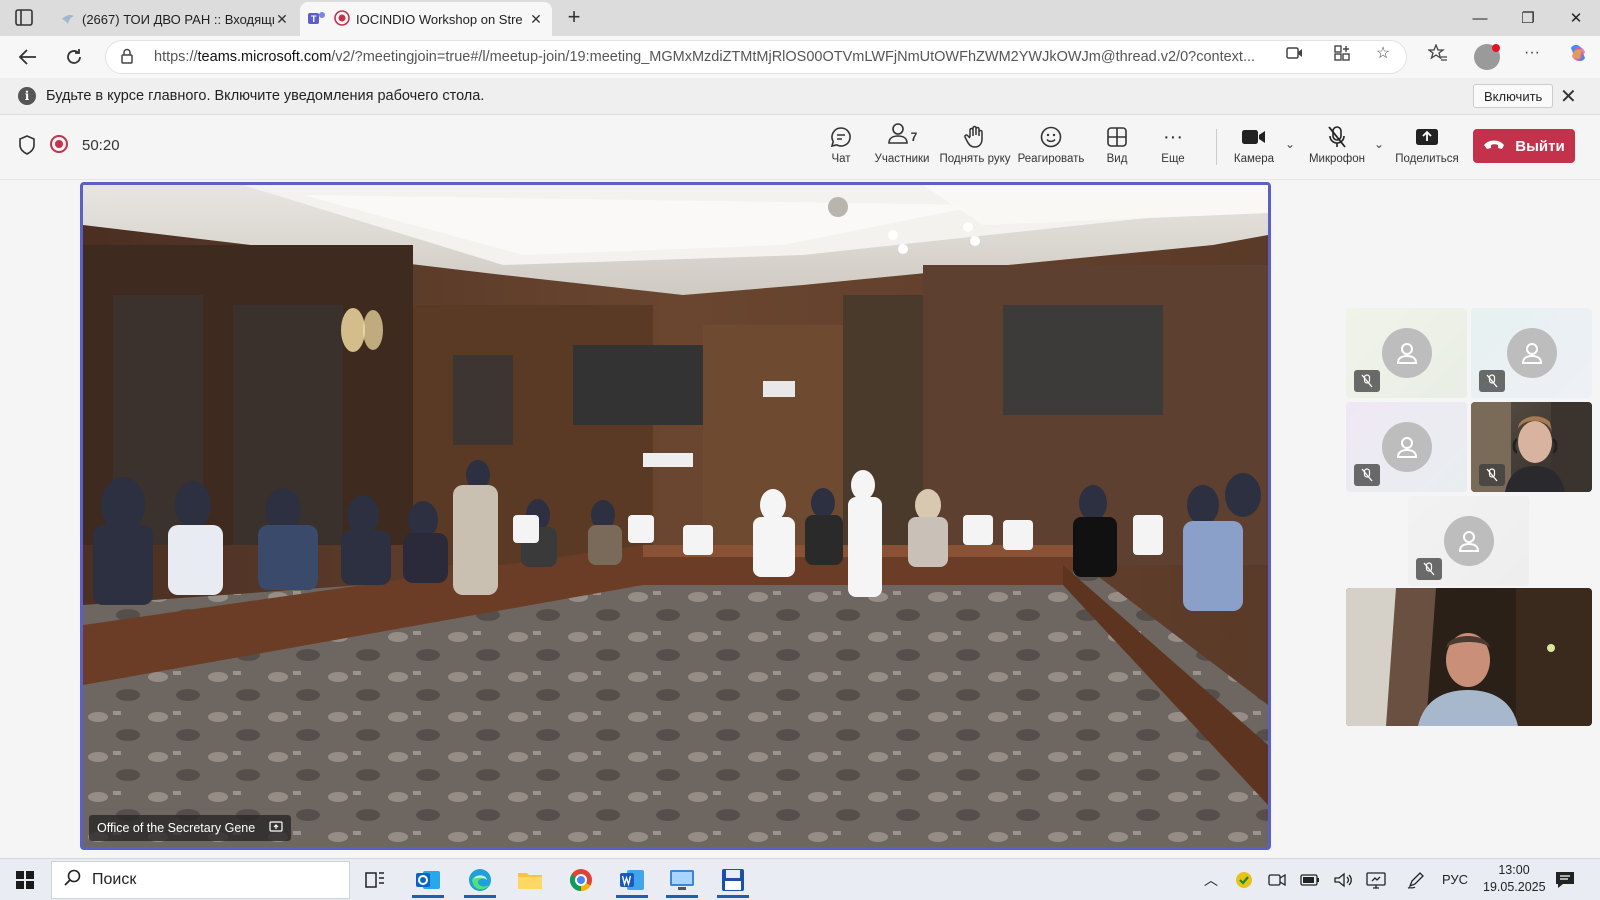  I want to click on new-tab-button: +, so click(574, 17).